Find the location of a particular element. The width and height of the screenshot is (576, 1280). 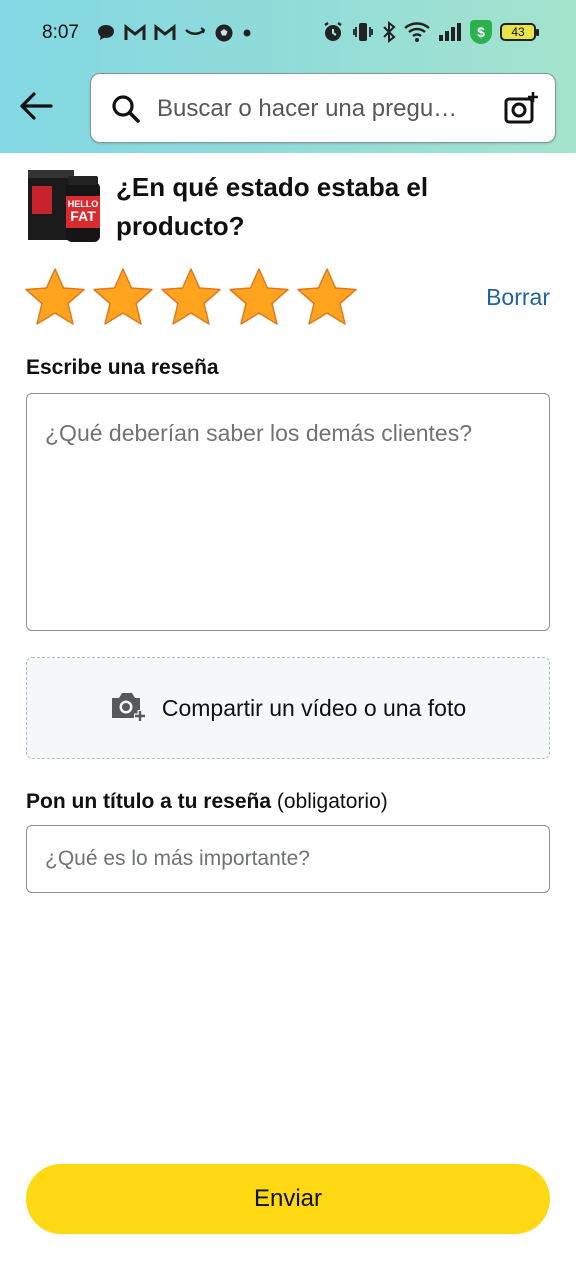

product-question: ¿En qué estado estaba el producto? is located at coordinates (272, 206).